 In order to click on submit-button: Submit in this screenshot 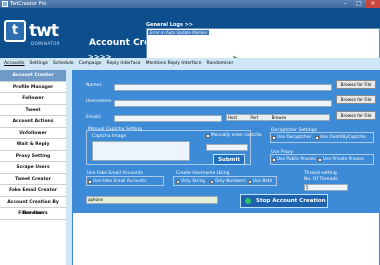, I will do `click(229, 159)`.